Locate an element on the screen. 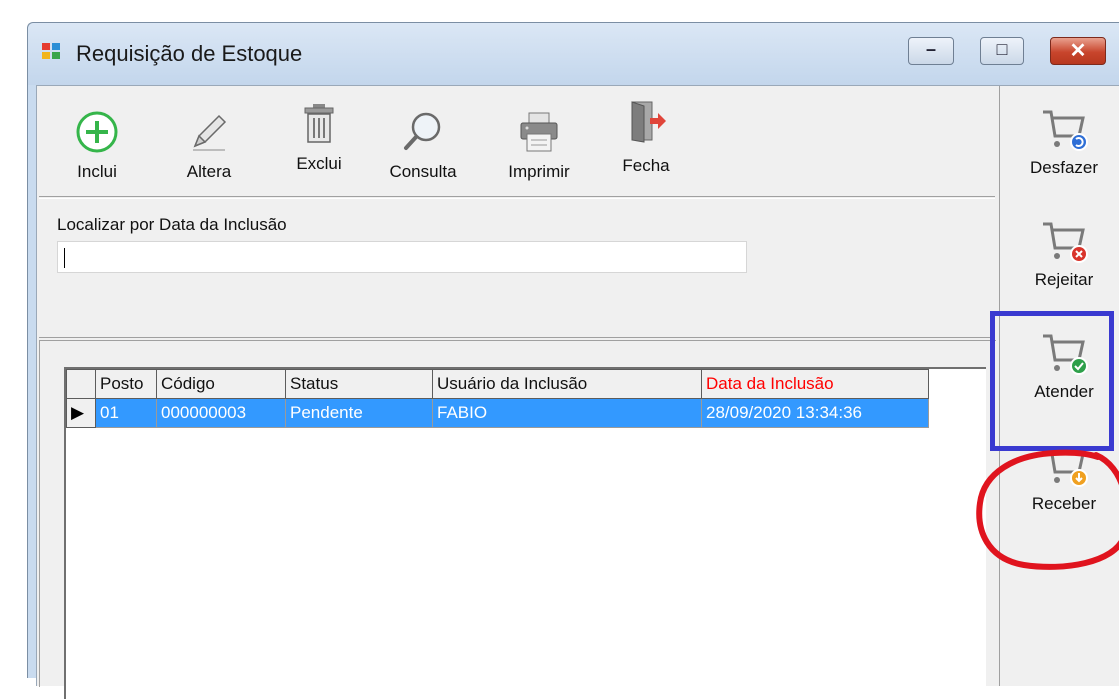  cell-data: 28/09/2020 13:34:36 is located at coordinates (815, 413).